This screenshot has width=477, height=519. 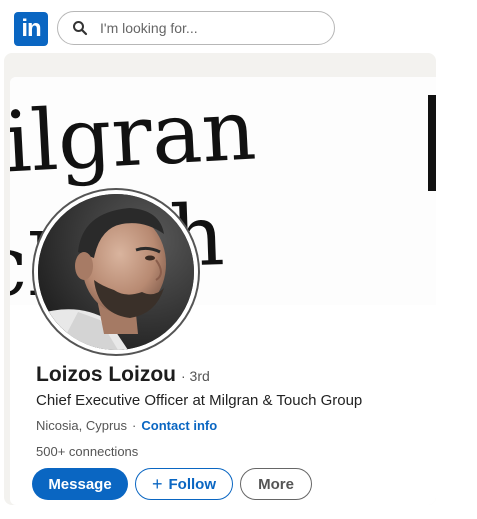 I want to click on follow-button: + Follow, so click(x=184, y=484).